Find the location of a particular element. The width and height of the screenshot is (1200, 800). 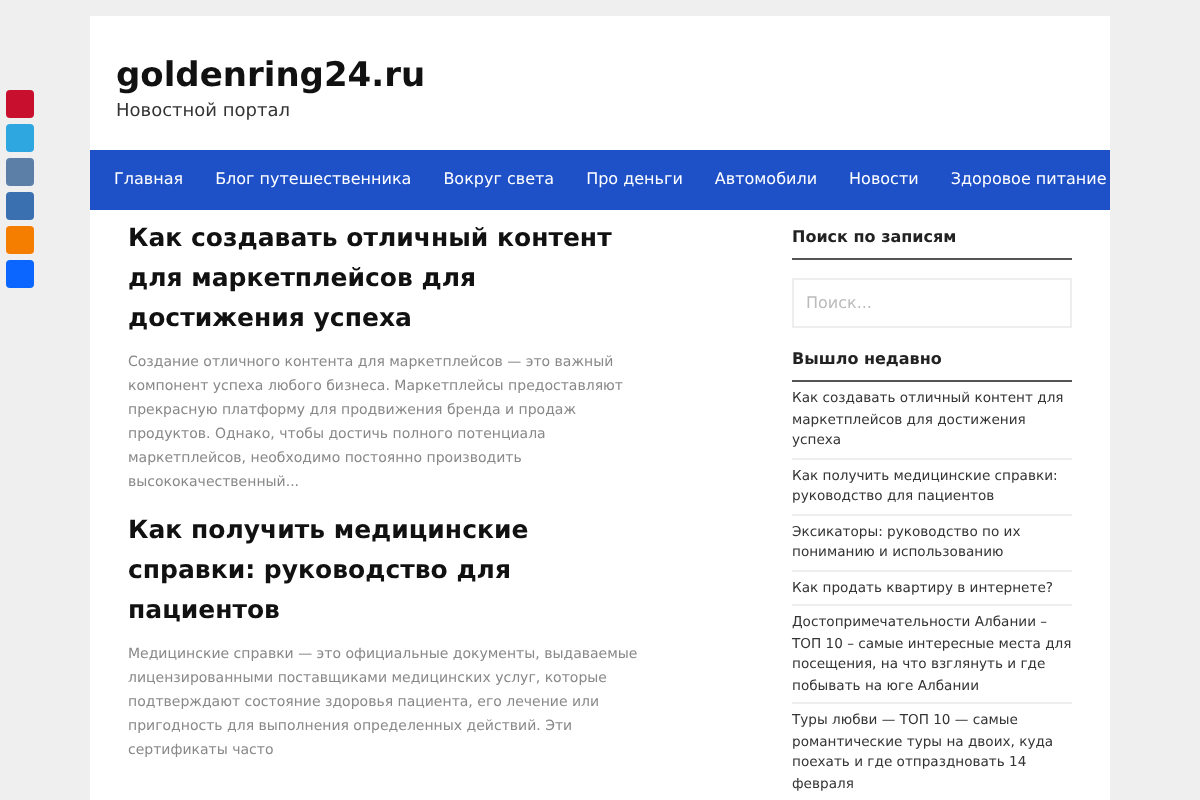

nav-link: Вокруг света is located at coordinates (499, 180).